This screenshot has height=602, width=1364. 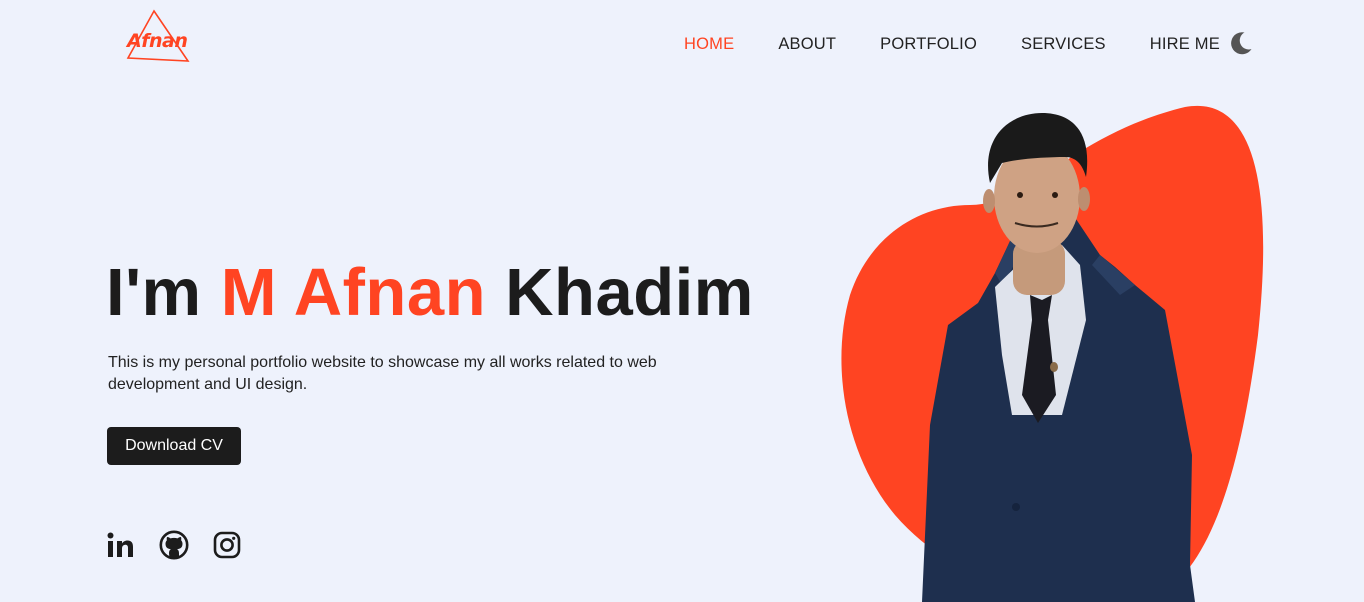 I want to click on nav-about: ABOUT, so click(x=807, y=44).